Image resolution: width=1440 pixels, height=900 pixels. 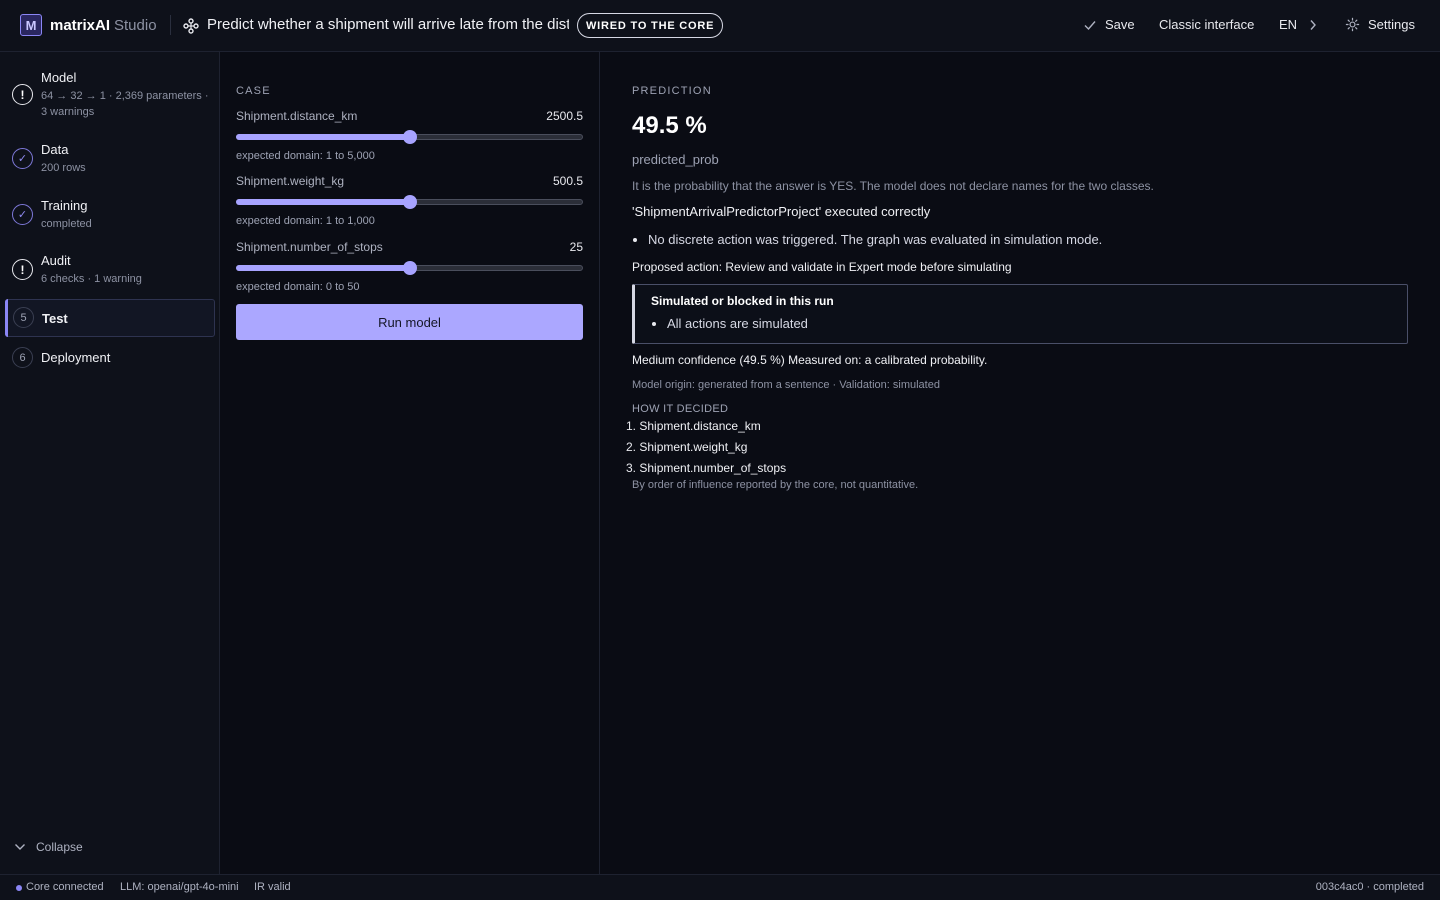 What do you see at coordinates (59, 847) in the screenshot?
I see `collapse-label: Collapse` at bounding box center [59, 847].